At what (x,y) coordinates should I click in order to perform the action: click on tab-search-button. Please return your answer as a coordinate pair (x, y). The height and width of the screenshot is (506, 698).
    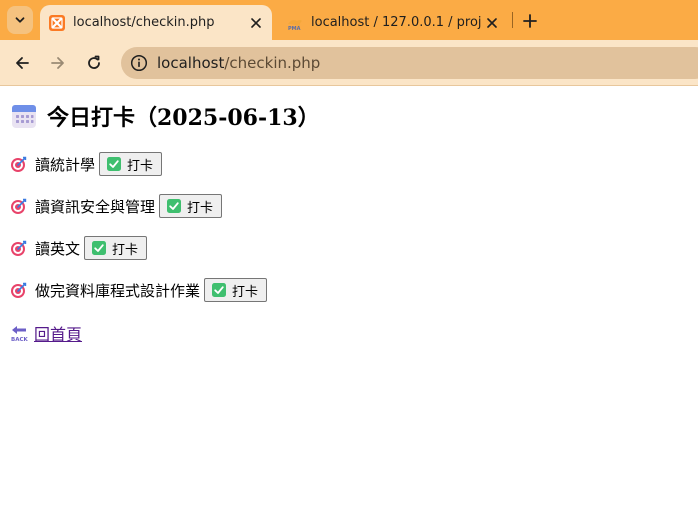
    Looking at the image, I should click on (20, 20).